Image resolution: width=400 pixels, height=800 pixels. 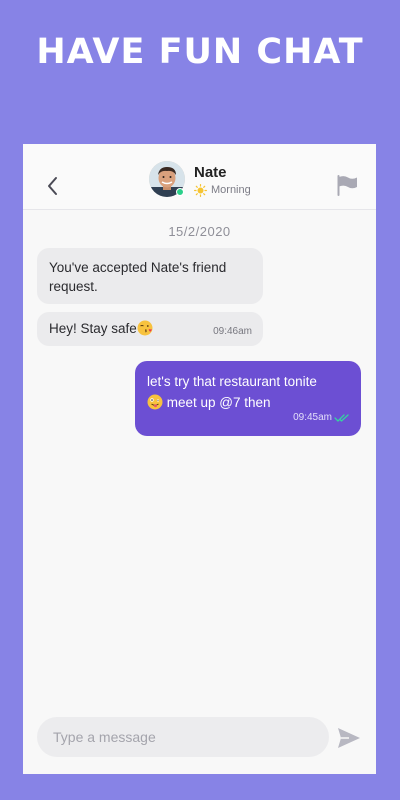 I want to click on message-text: You've accepted Nate's friend request., so click(x=138, y=277).